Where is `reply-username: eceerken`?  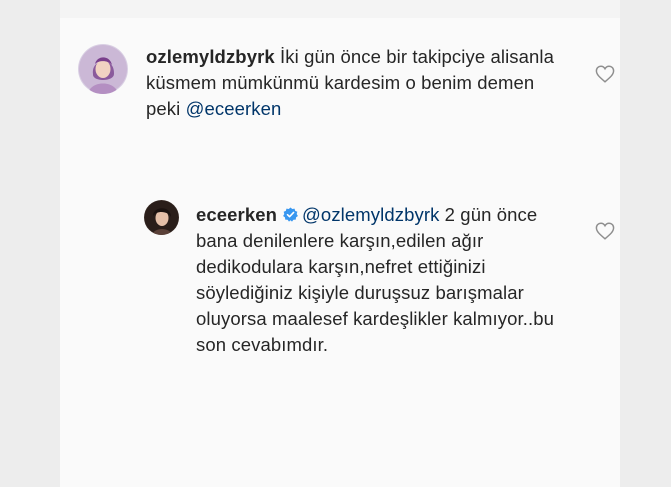
reply-username: eceerken is located at coordinates (236, 214).